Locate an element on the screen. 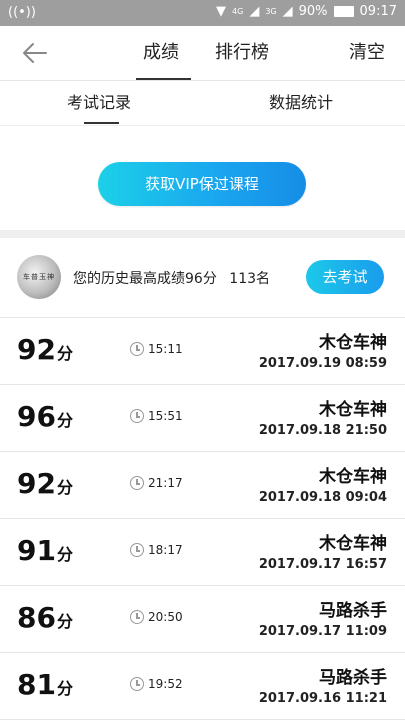 The height and width of the screenshot is (720, 405). record-row: 92分 21:17 木仓车神 2017.09.18 09:04 is located at coordinates (202, 485).